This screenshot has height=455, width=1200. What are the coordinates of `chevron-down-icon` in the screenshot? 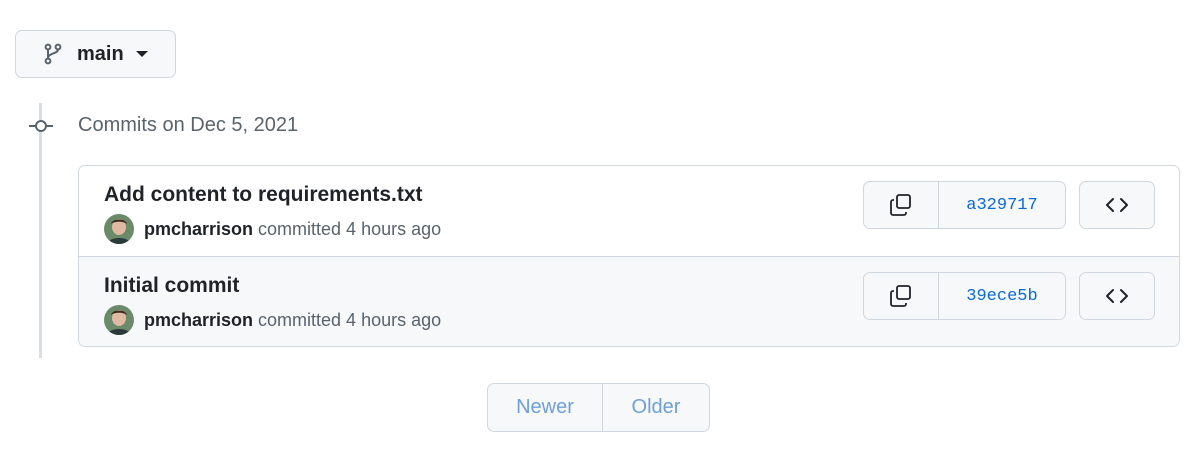 It's located at (141, 54).